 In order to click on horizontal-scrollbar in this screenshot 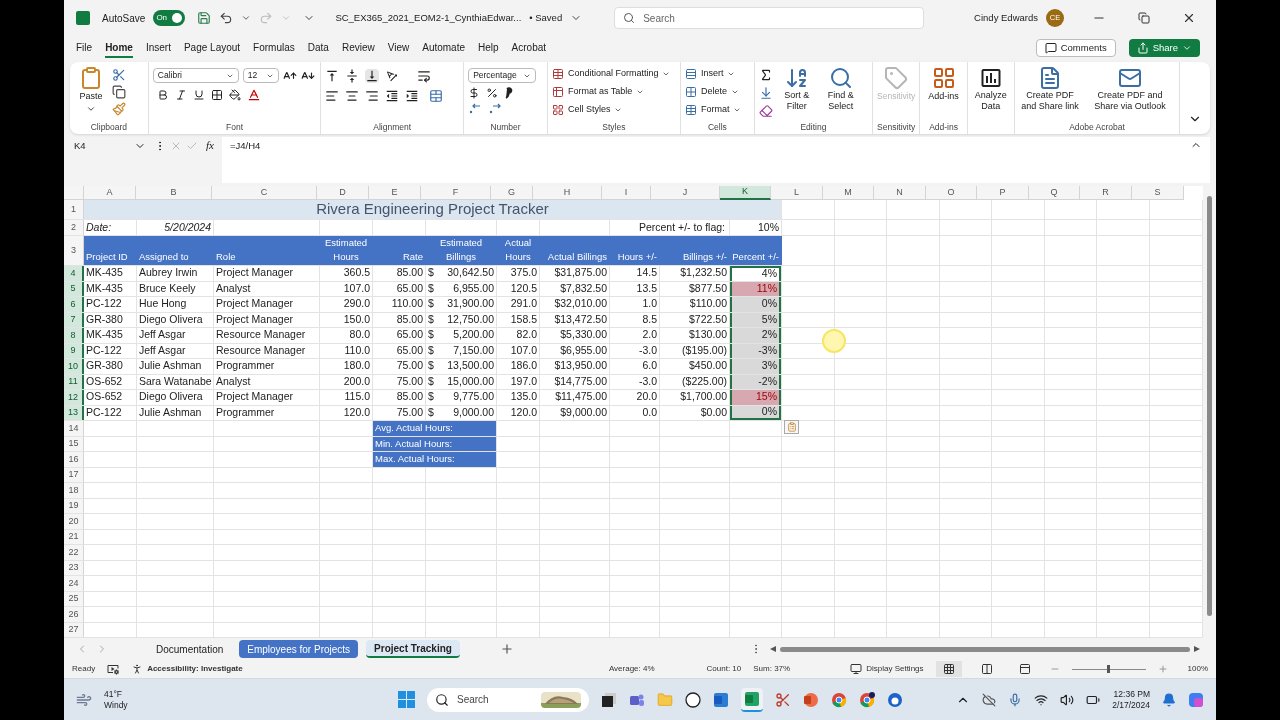, I will do `click(985, 649)`.